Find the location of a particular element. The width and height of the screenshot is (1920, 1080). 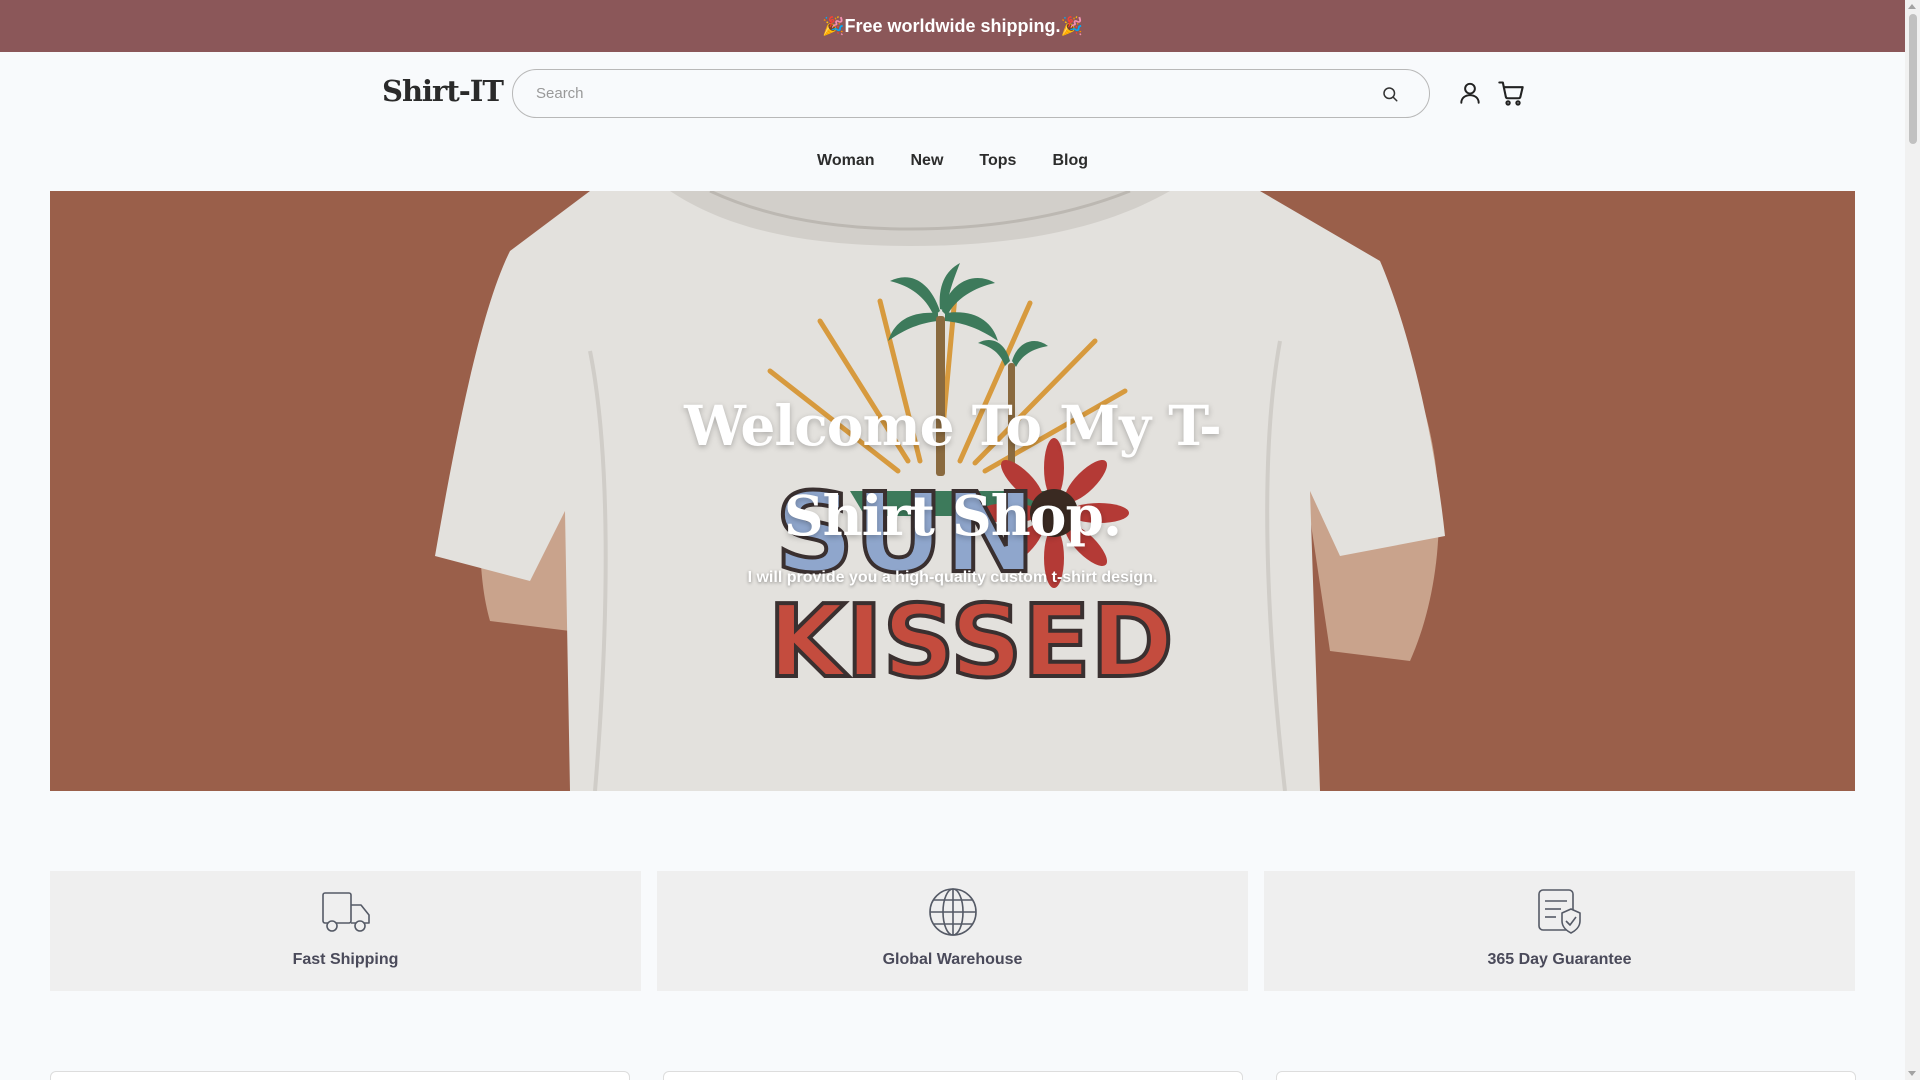

site-logo: Shirt-IT is located at coordinates (443, 91).